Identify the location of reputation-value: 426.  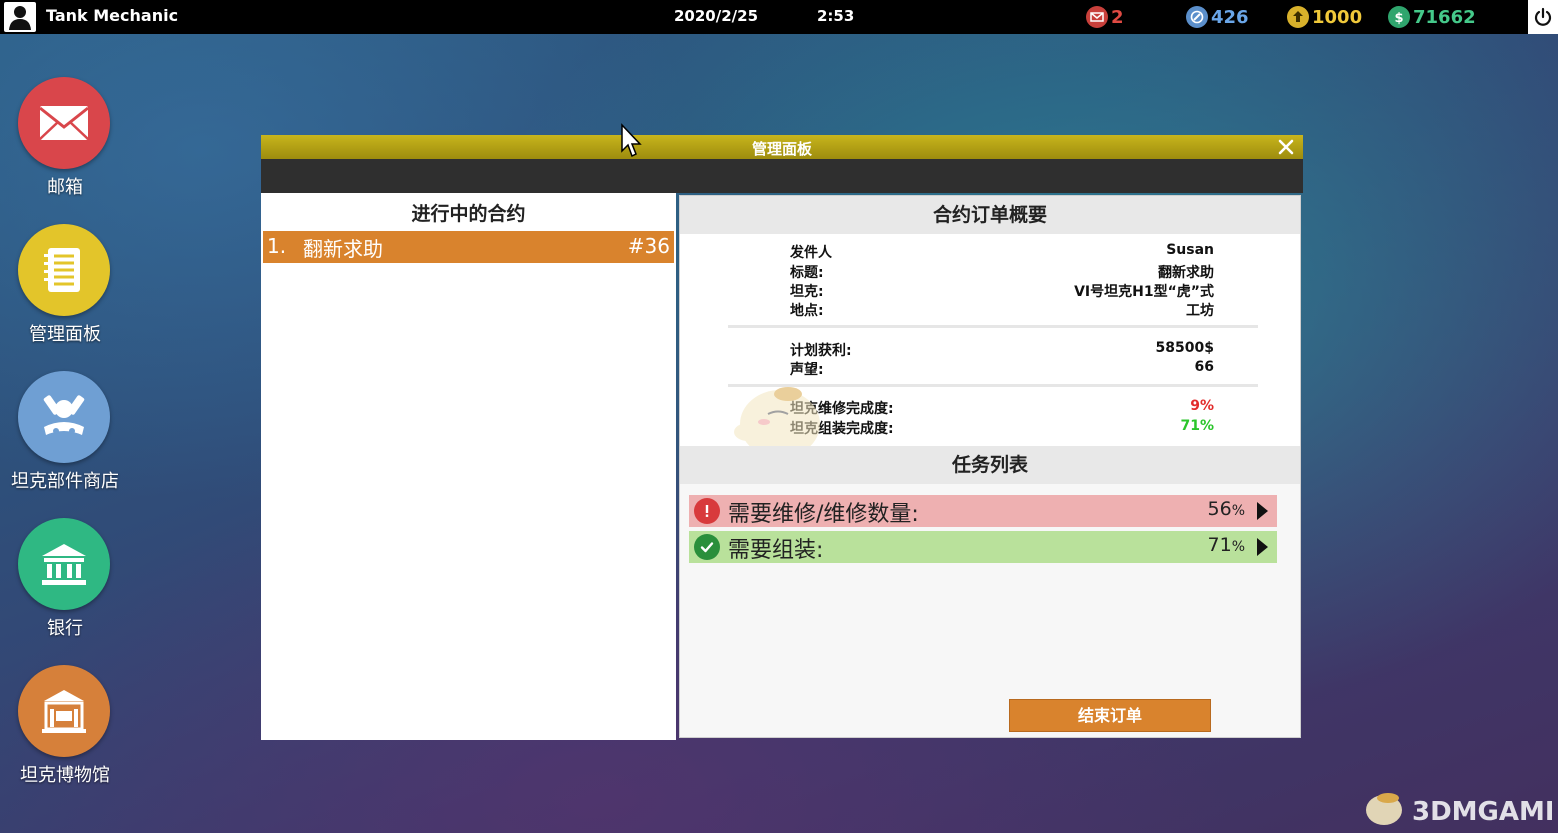
(1230, 17).